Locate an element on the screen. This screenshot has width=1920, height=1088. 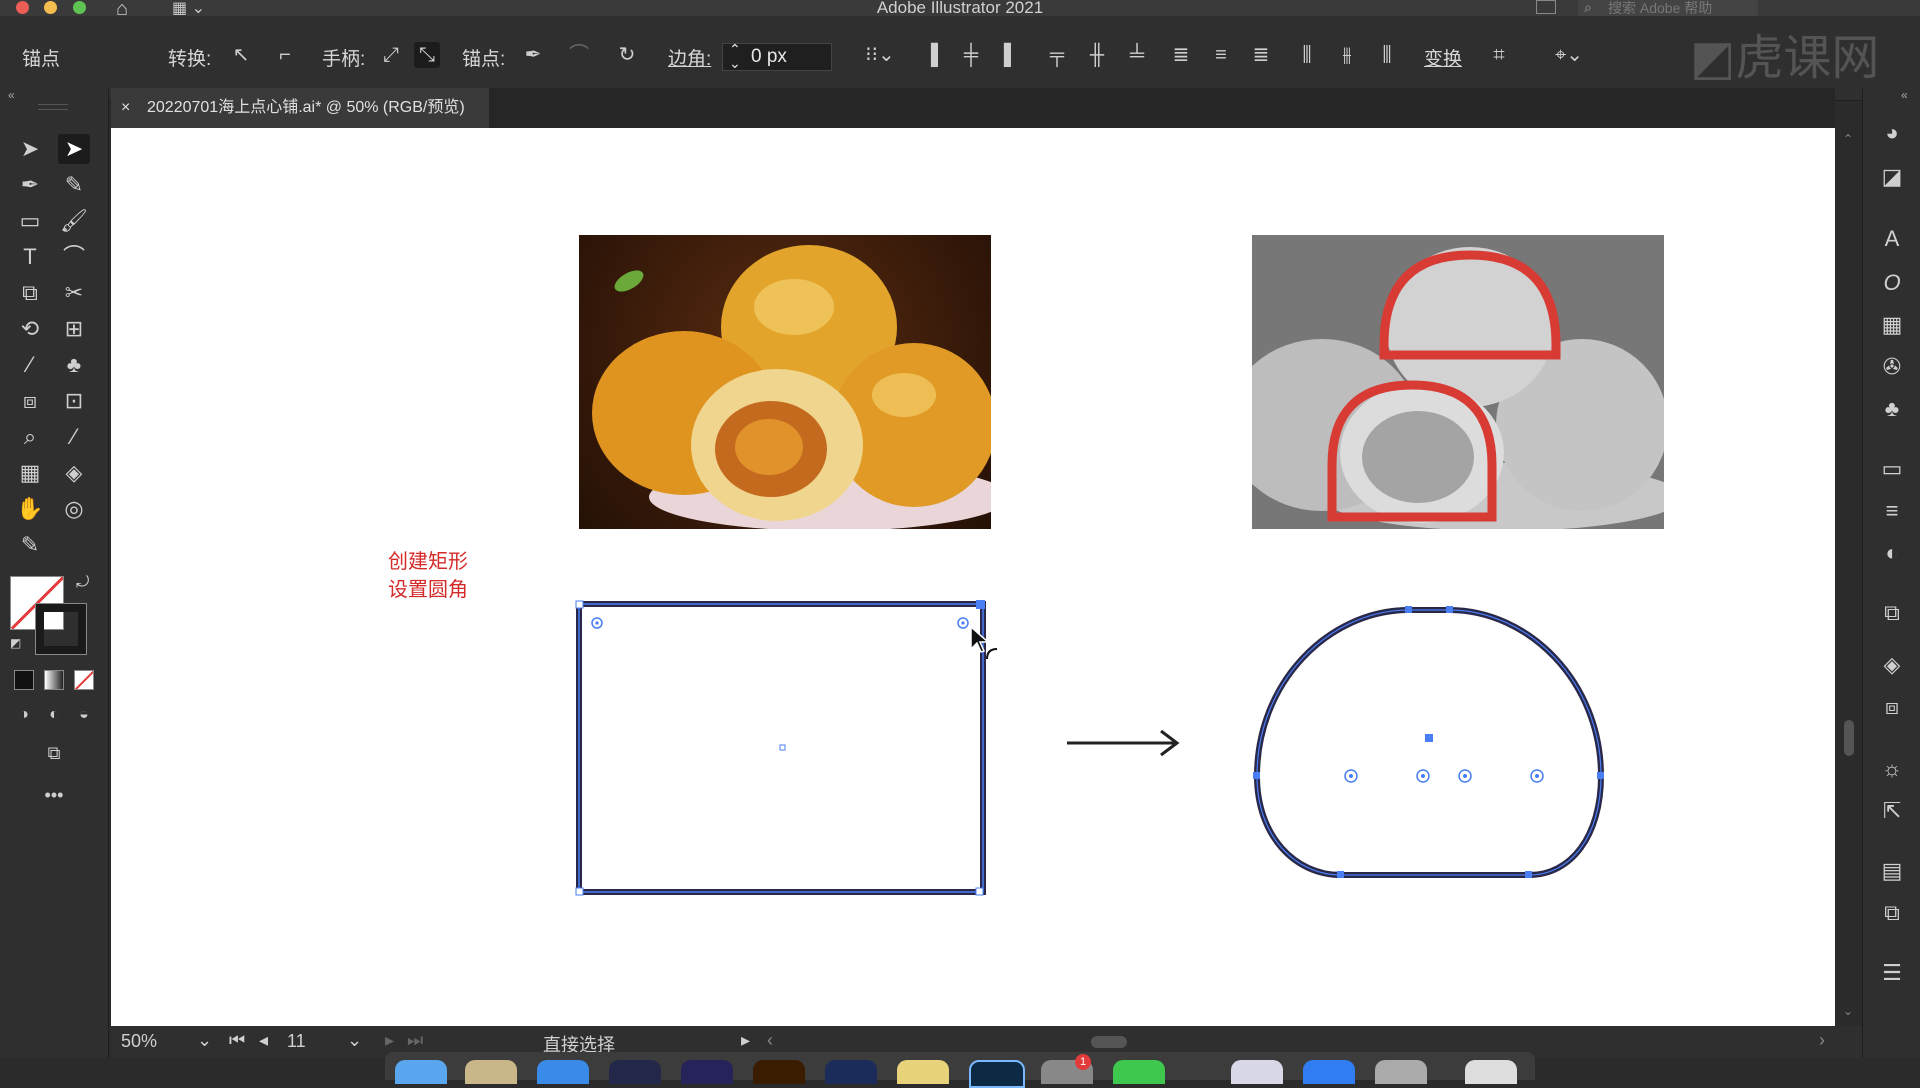
swatches-panel-icon: ▦ is located at coordinates (1892, 325).